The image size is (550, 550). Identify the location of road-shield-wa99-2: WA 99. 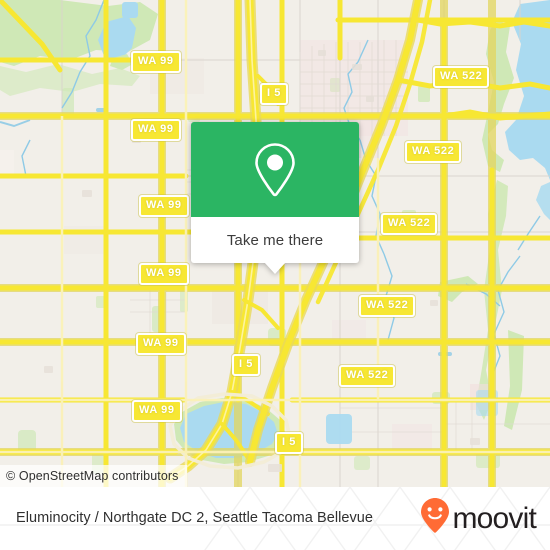
(156, 130).